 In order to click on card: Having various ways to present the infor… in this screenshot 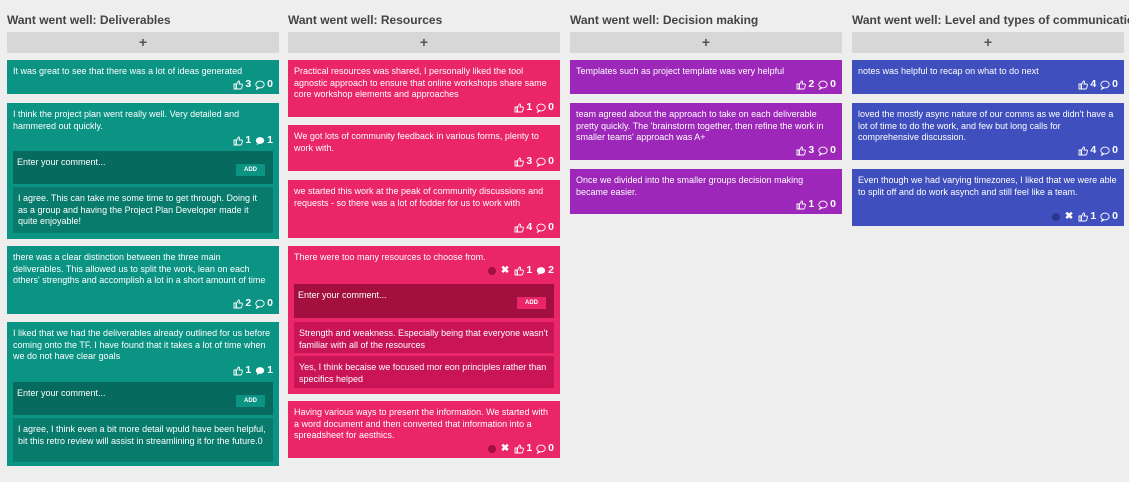, I will do `click(424, 429)`.